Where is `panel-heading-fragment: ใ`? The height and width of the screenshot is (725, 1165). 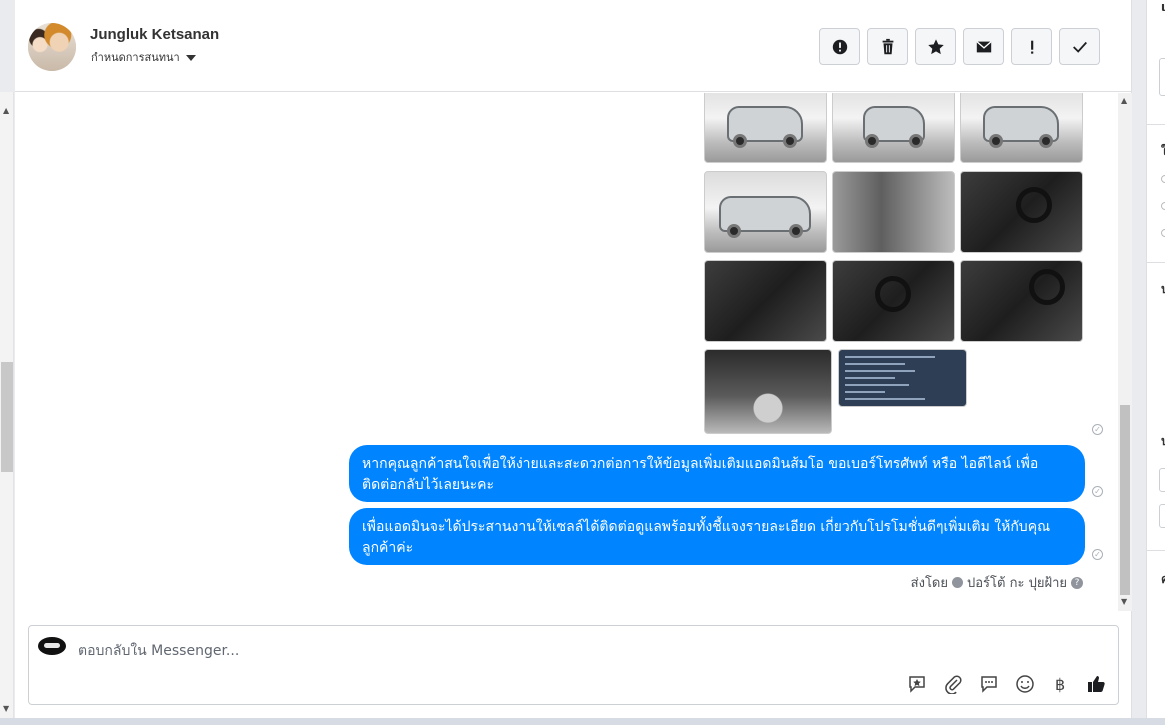 panel-heading-fragment: ใ is located at coordinates (1163, 151).